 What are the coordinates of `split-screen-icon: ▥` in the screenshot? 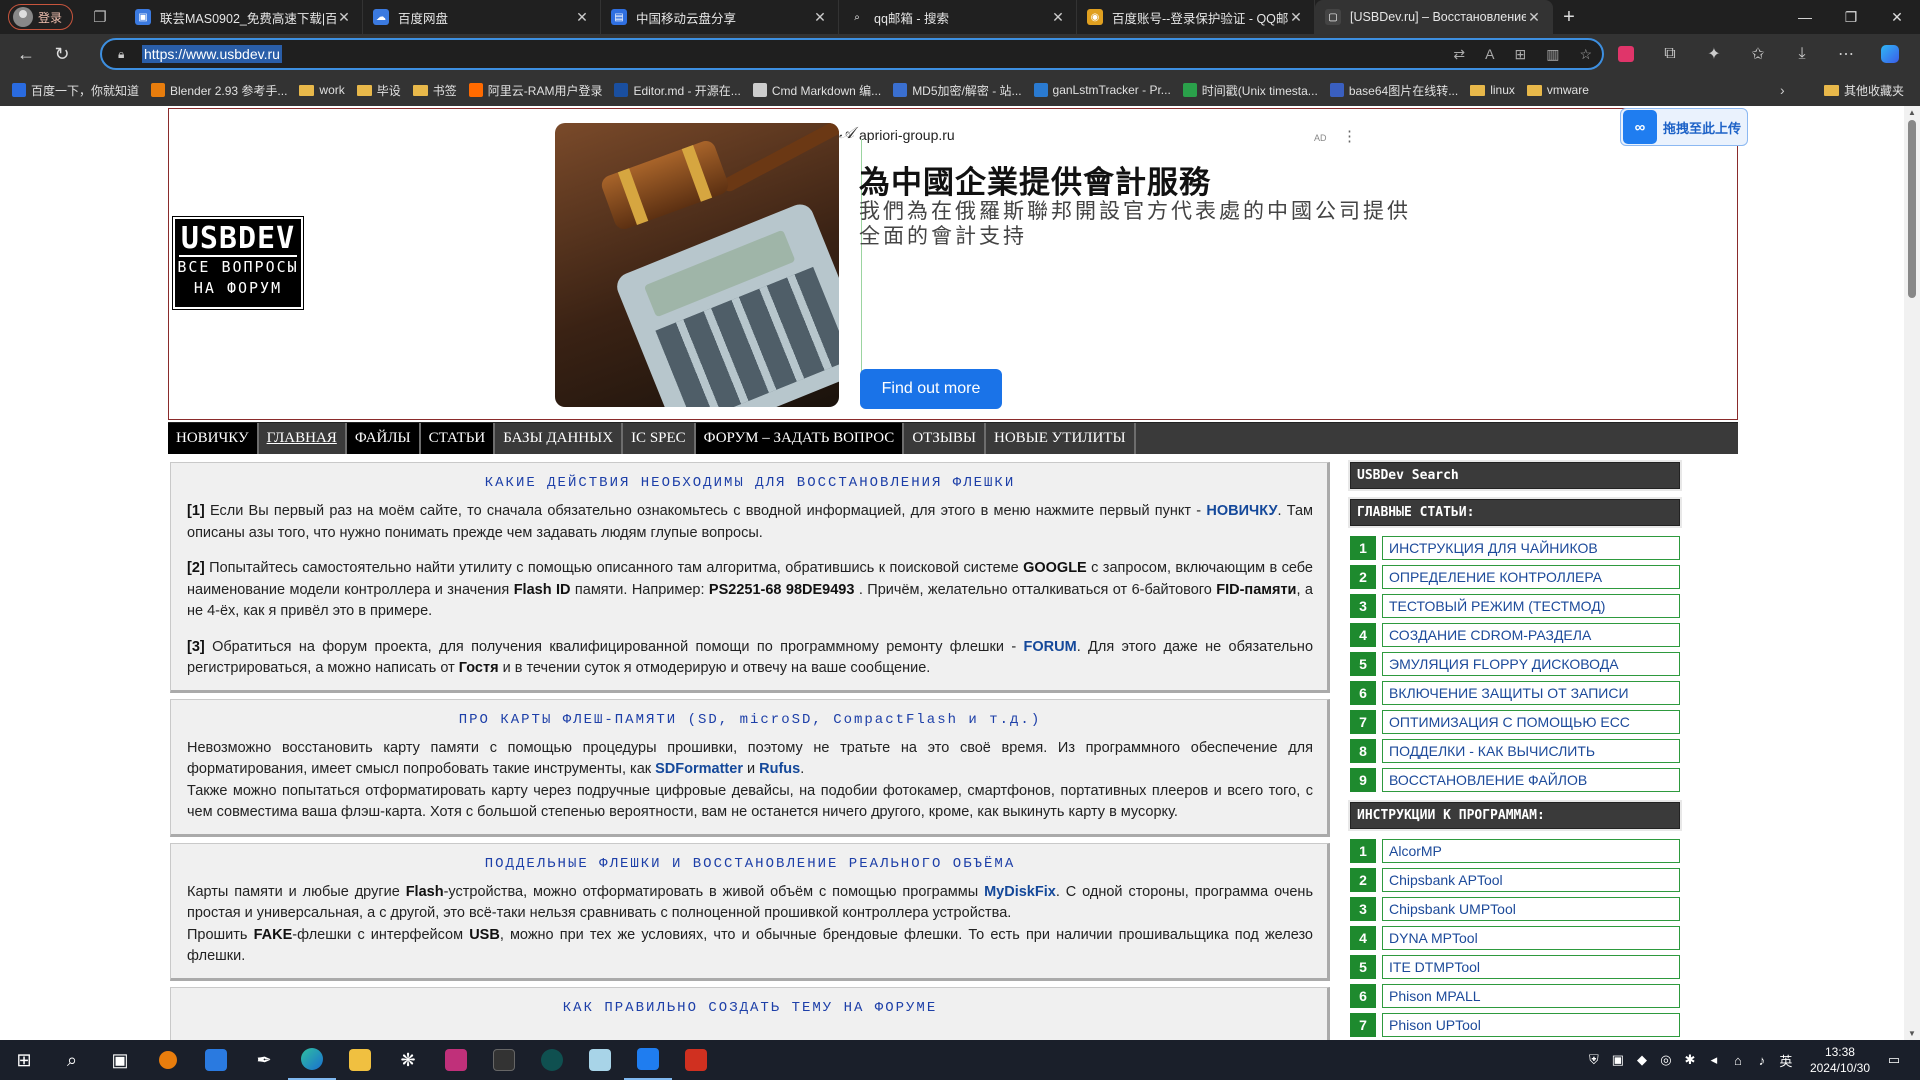 It's located at (1552, 54).